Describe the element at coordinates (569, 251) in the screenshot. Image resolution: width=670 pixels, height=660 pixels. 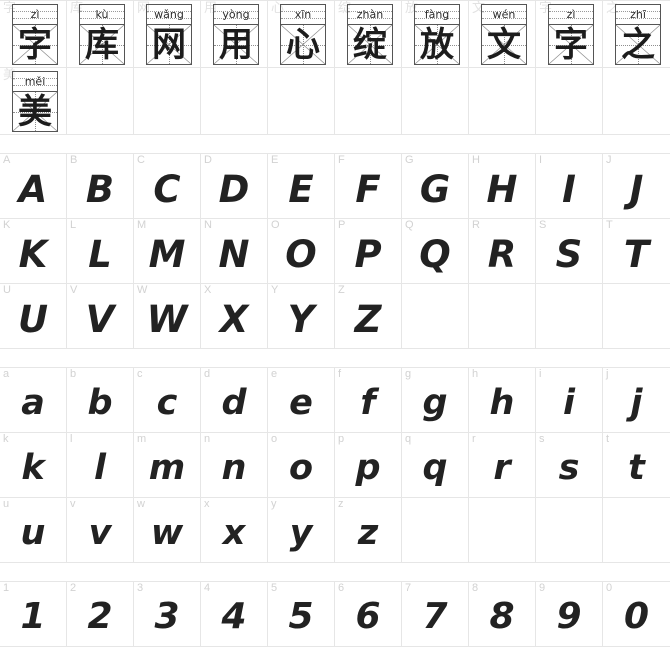
I see `uppercase-cell: SS` at that location.